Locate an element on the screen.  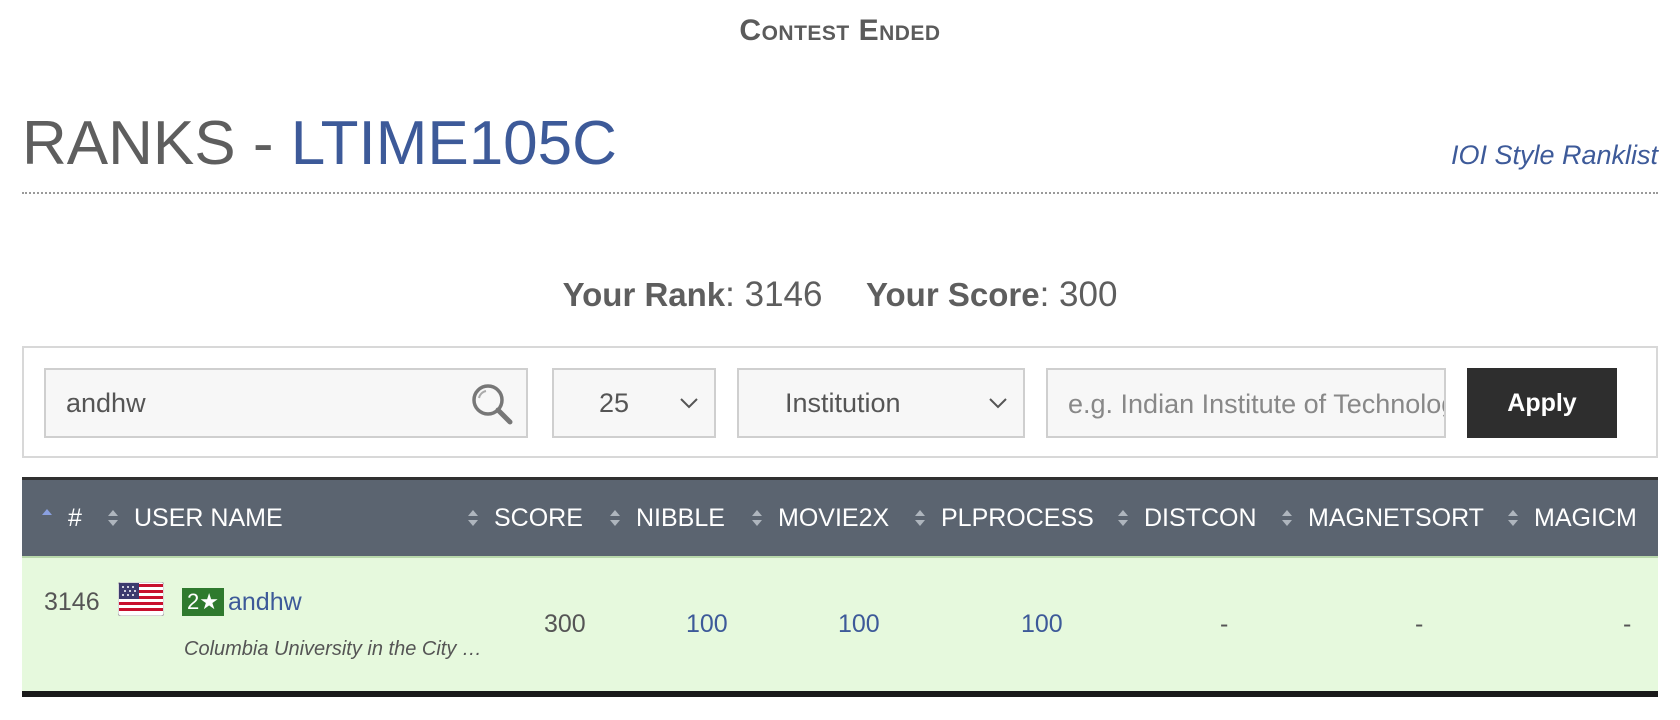
plprocess-score-link: 100 is located at coordinates (1042, 624).